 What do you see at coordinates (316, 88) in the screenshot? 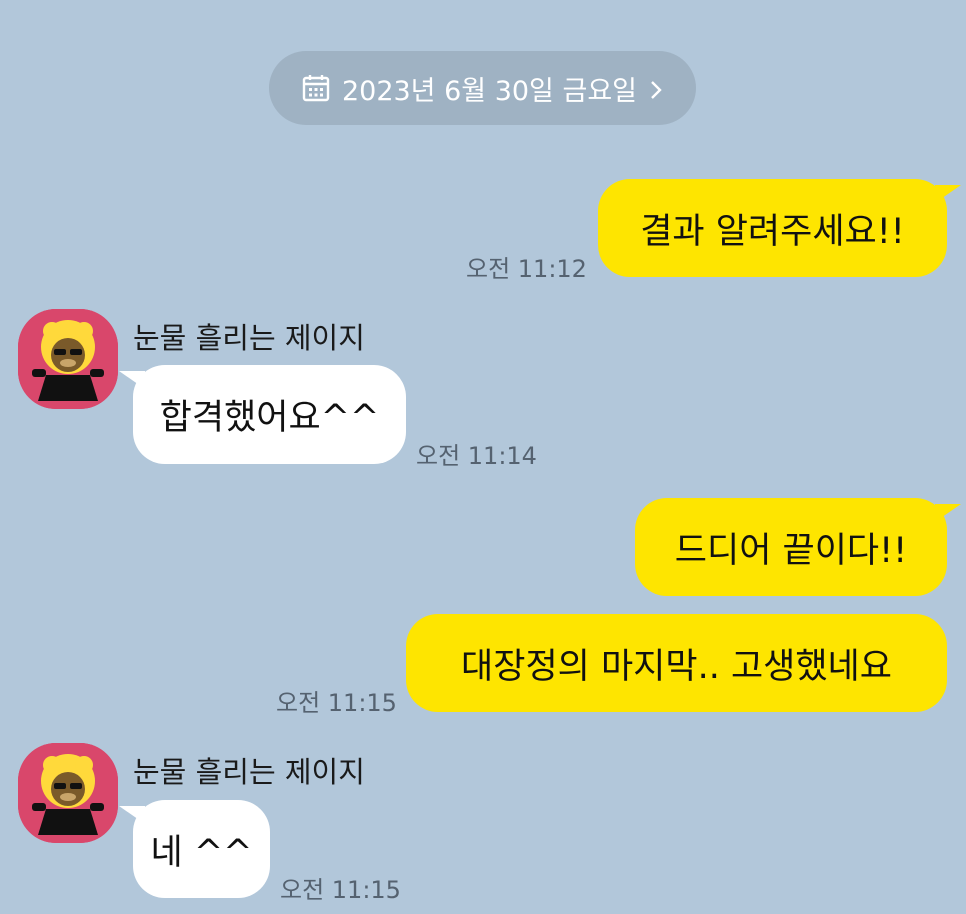
I see `calendar-icon` at bounding box center [316, 88].